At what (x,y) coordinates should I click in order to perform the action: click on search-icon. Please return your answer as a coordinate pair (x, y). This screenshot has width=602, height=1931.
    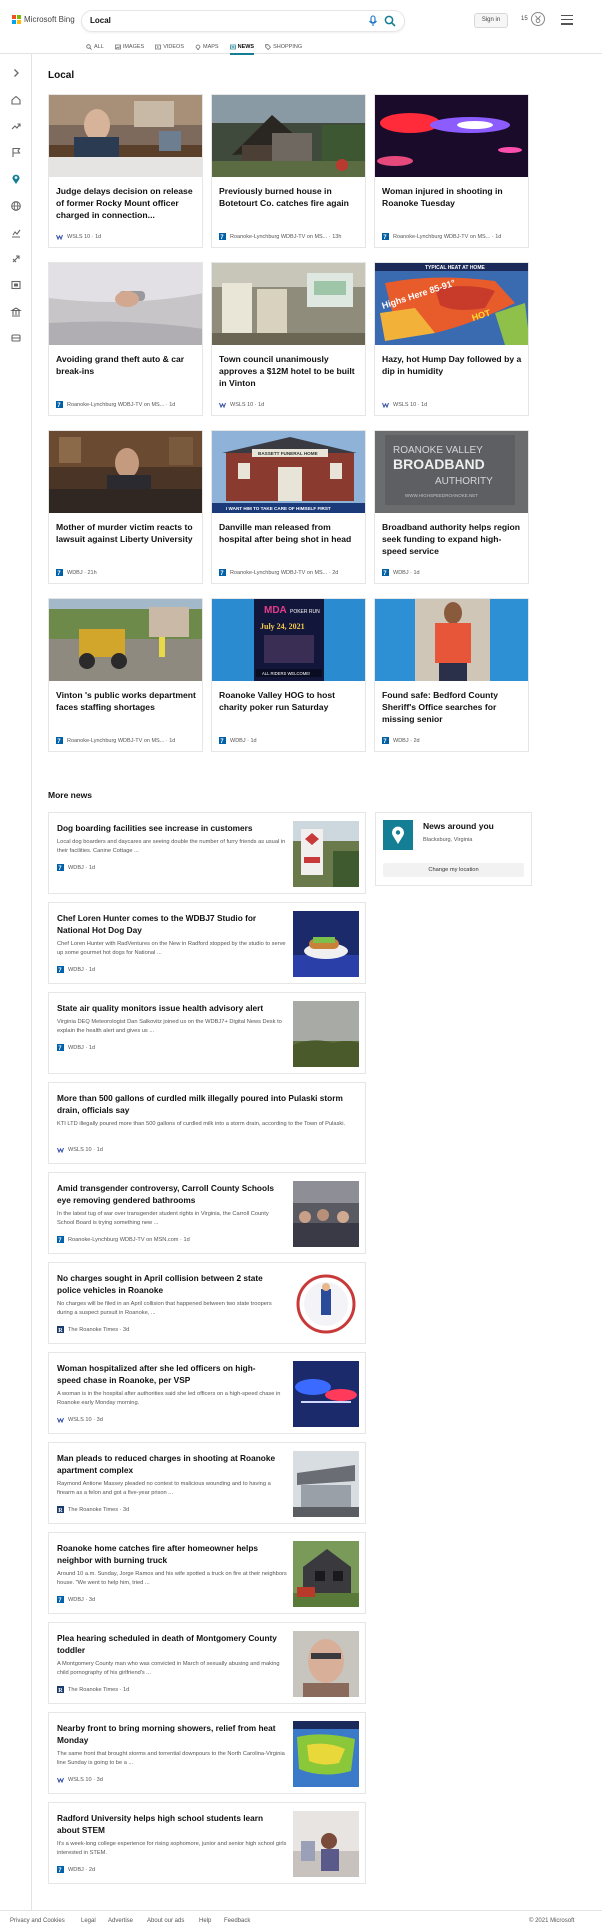
    Looking at the image, I should click on (390, 21).